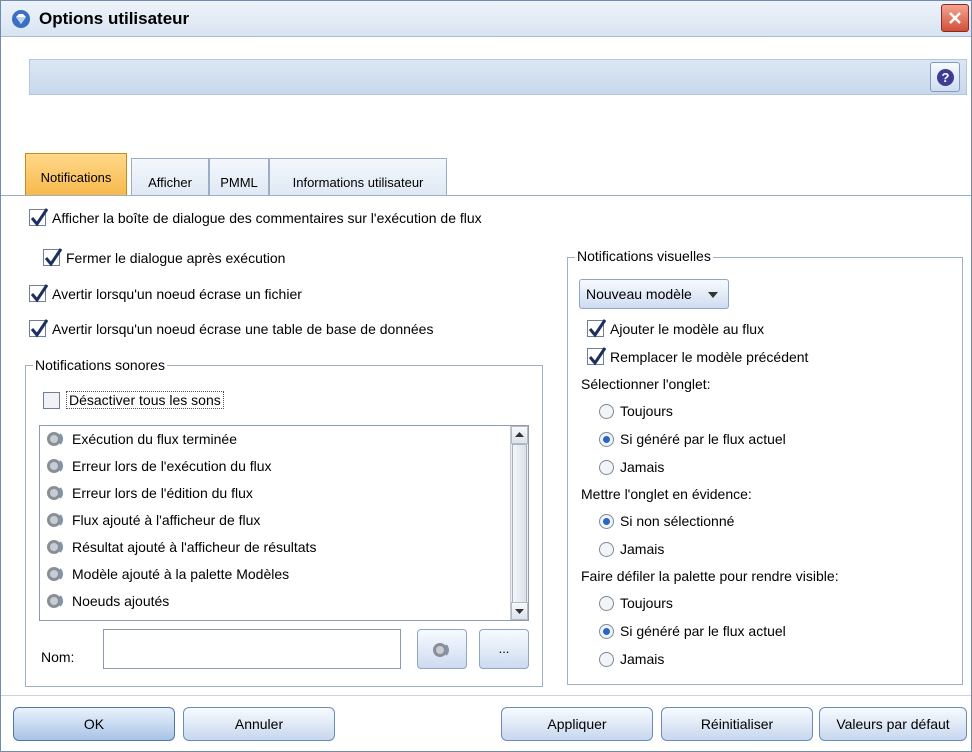 The width and height of the screenshot is (972, 752). Describe the element at coordinates (358, 176) in the screenshot. I see `tab-informations-utilisateur: Informations utilisateur` at that location.